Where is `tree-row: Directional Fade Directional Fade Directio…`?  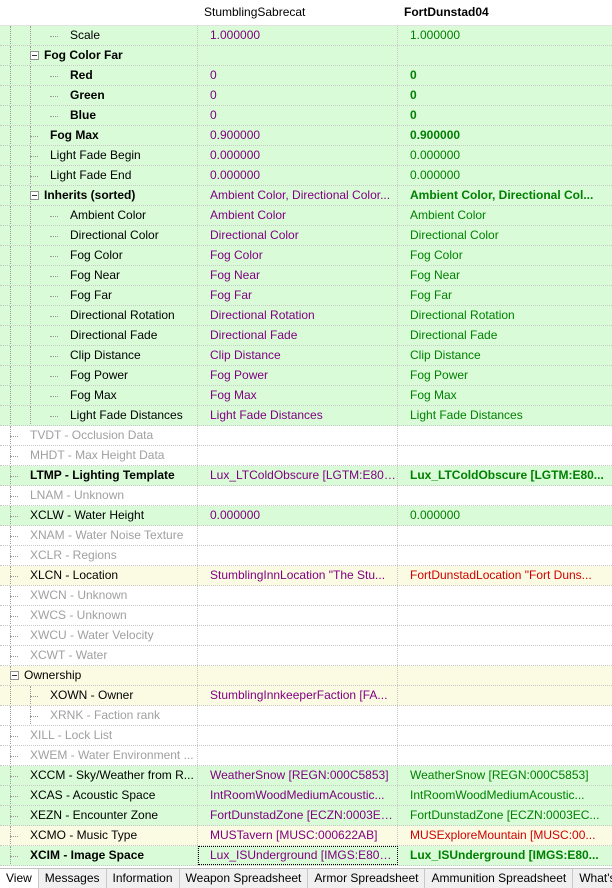 tree-row: Directional Fade Directional Fade Directio… is located at coordinates (306, 336).